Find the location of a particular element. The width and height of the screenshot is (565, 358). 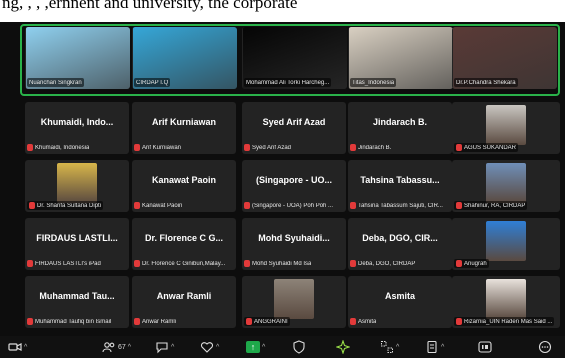

participant-tile: Deba, DGO, CIR... Deba, DGO, CIRDAP is located at coordinates (400, 244).